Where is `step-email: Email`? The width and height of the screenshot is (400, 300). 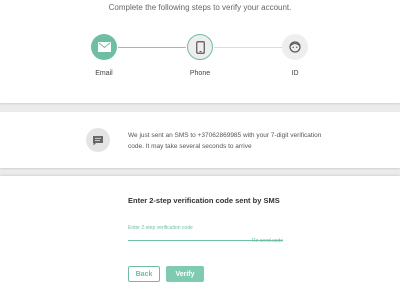
step-email: Email is located at coordinates (104, 55).